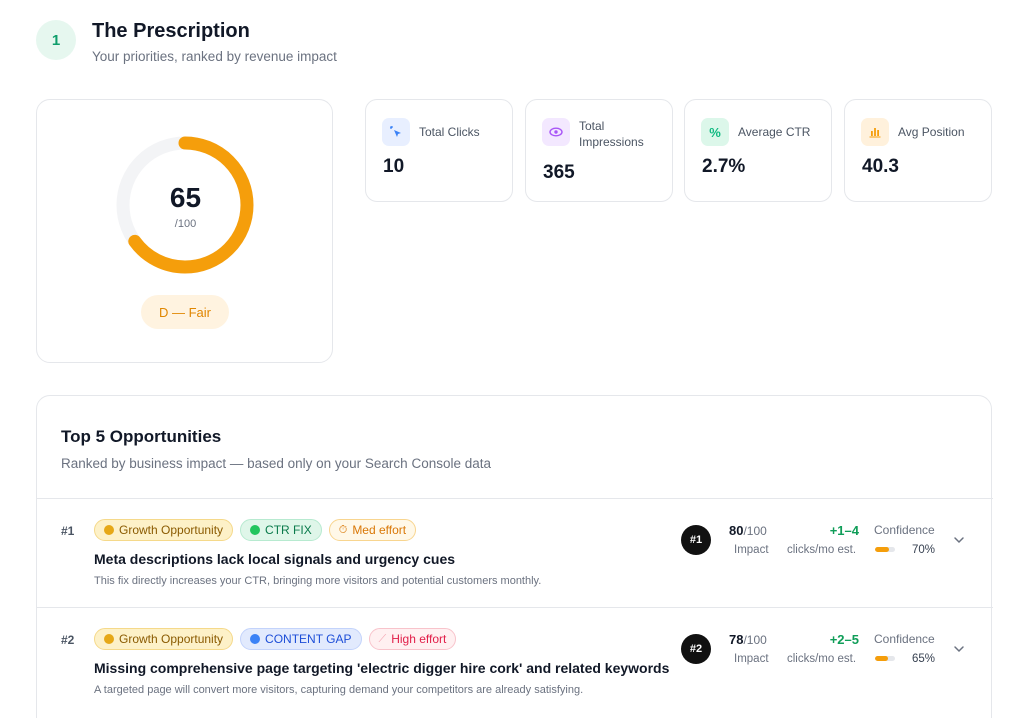 This screenshot has height=718, width=1024. What do you see at coordinates (412, 639) in the screenshot?
I see `tag-effort: ⟋ High effort` at bounding box center [412, 639].